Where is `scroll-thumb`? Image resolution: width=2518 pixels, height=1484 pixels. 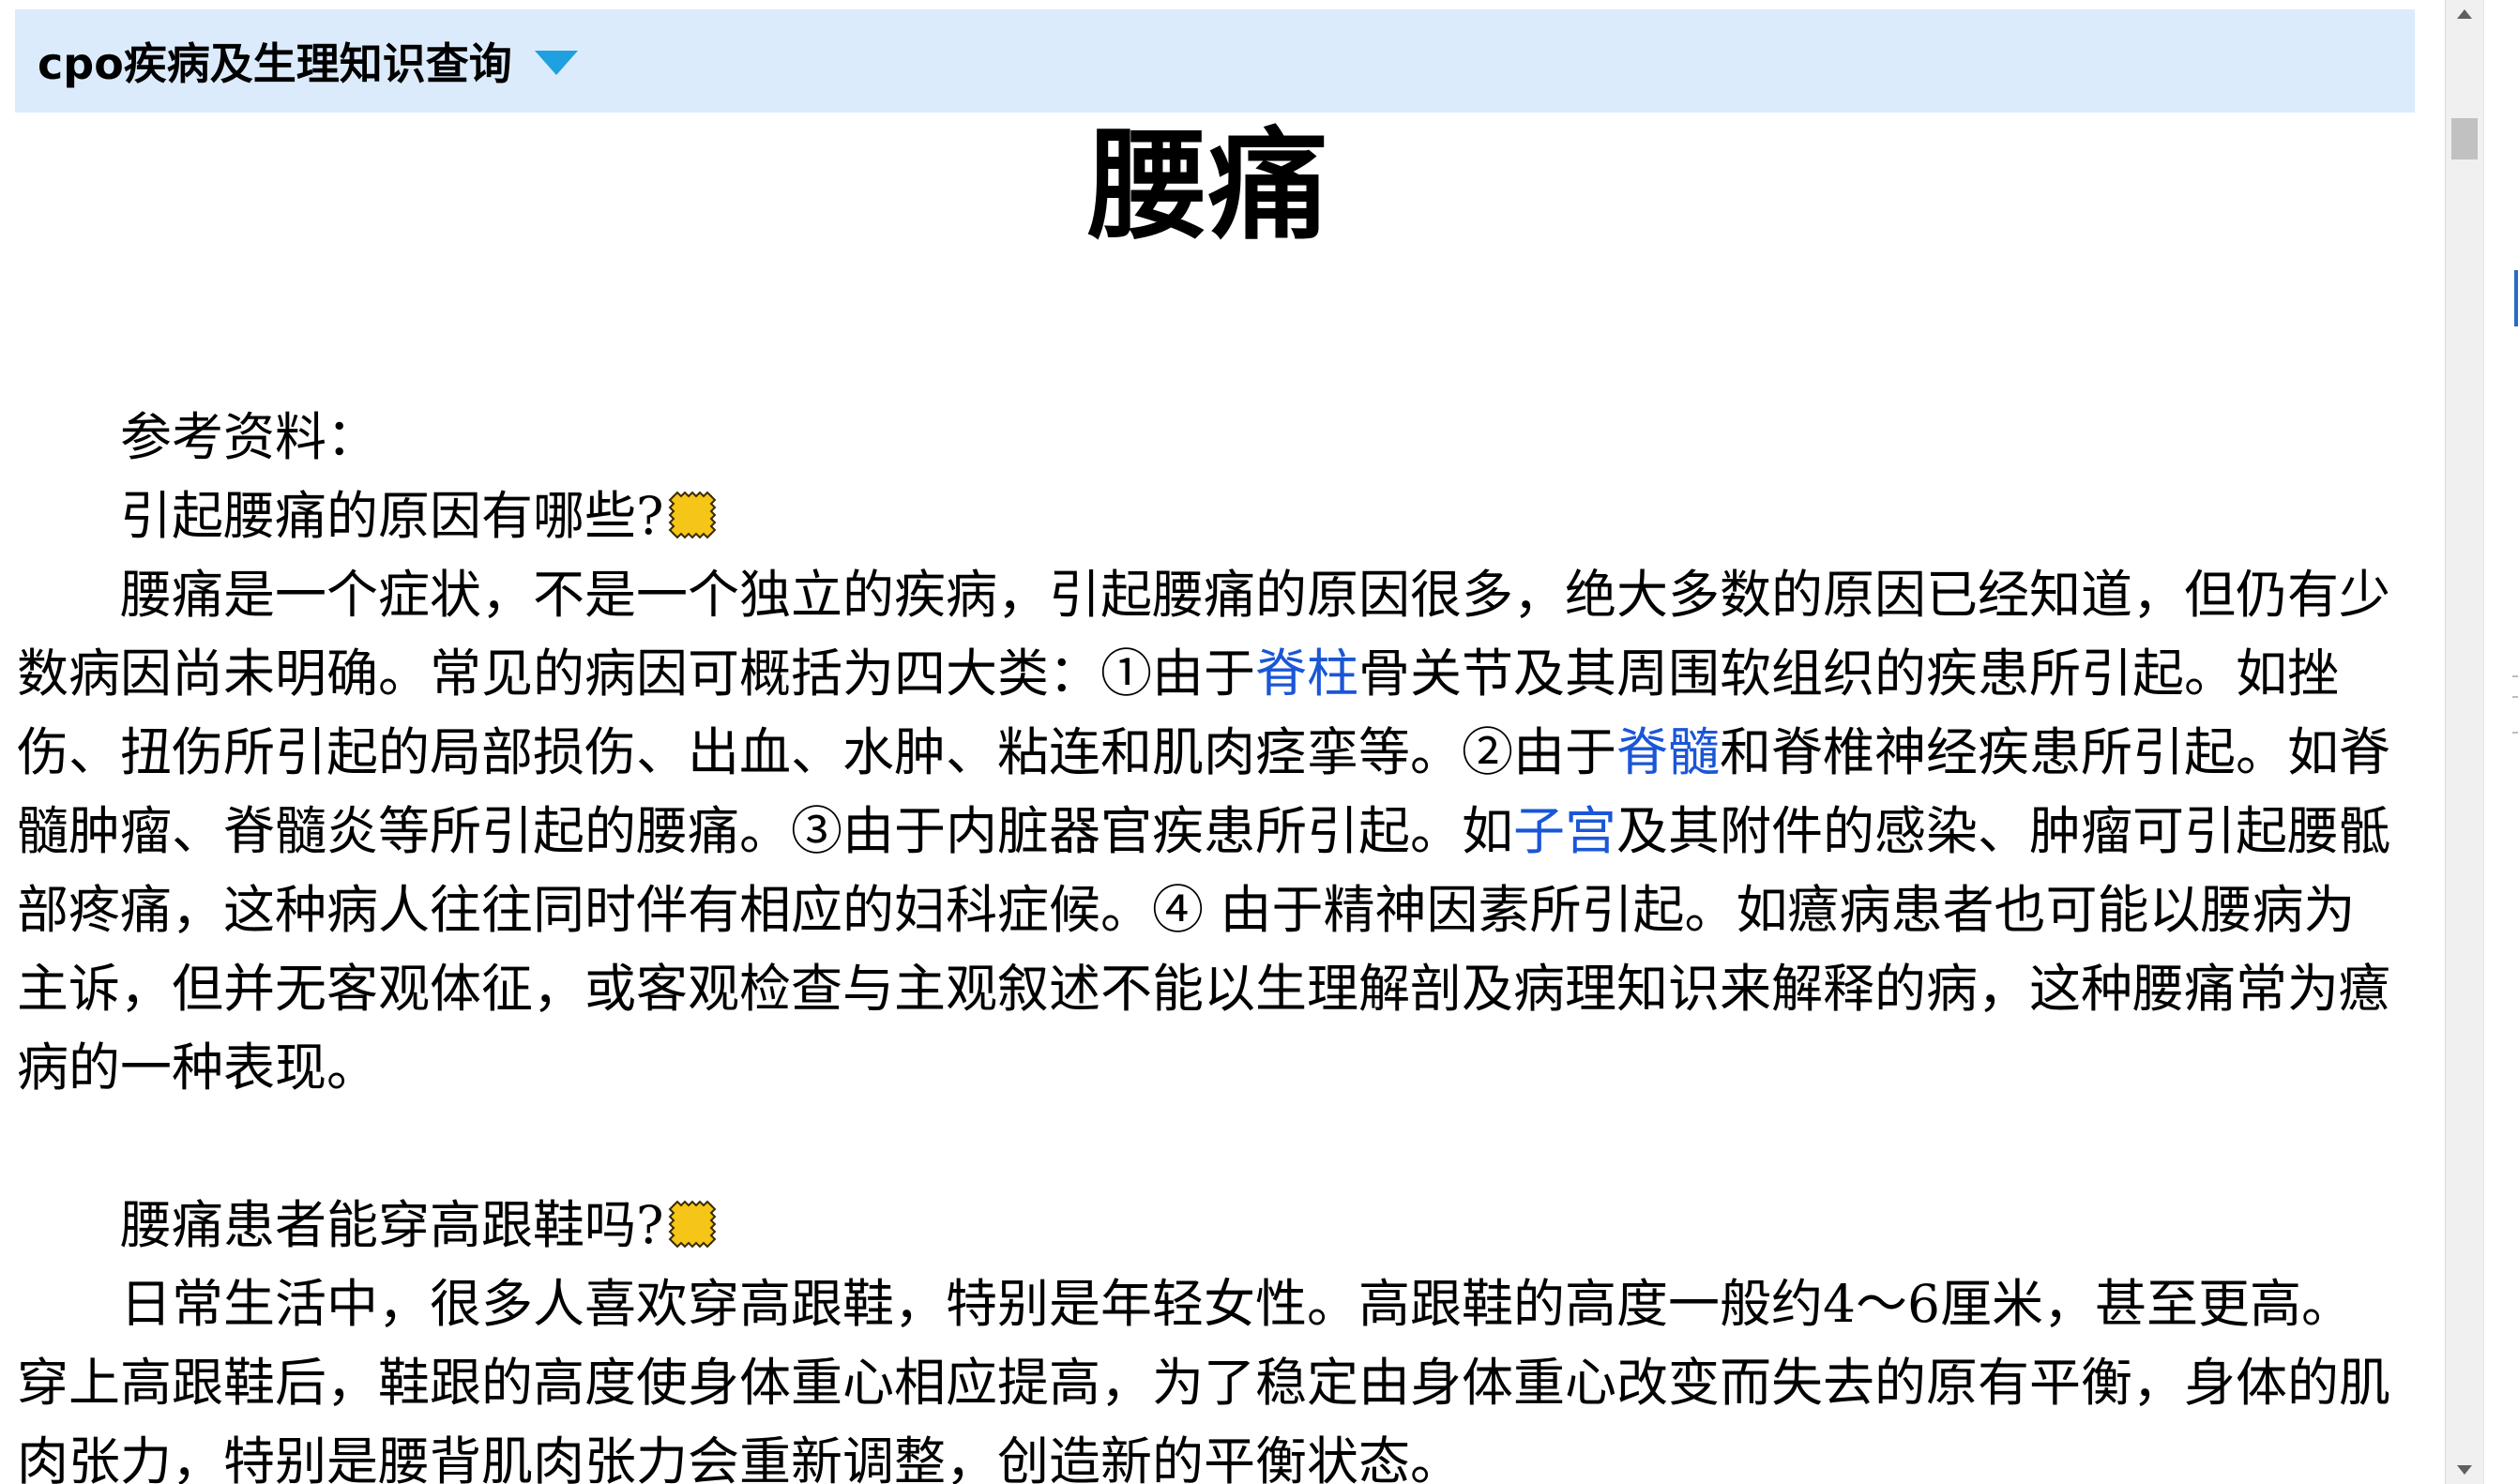
scroll-thumb is located at coordinates (2464, 139).